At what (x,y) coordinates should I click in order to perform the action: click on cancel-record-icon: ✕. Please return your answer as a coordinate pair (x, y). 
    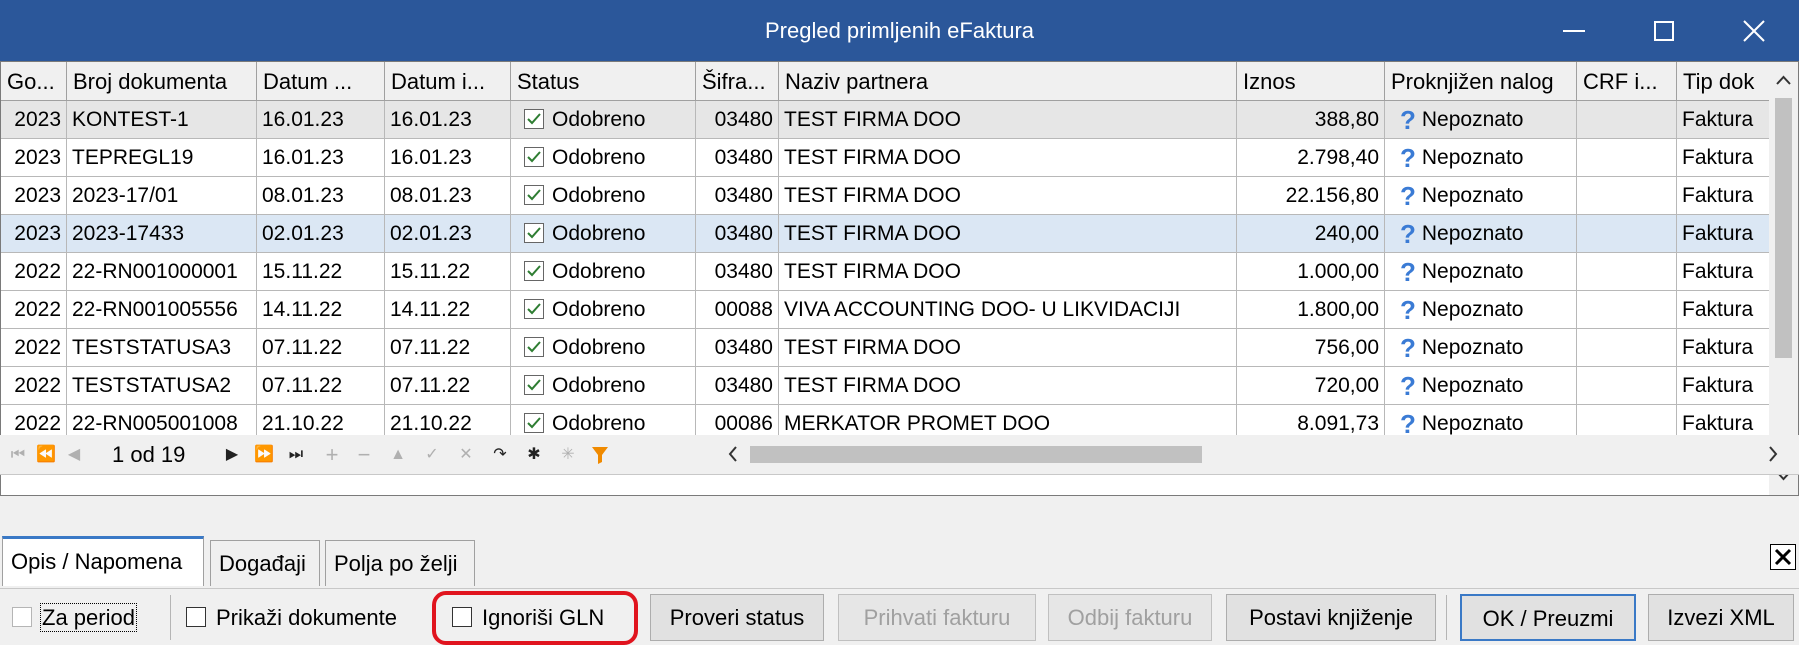
    Looking at the image, I should click on (466, 455).